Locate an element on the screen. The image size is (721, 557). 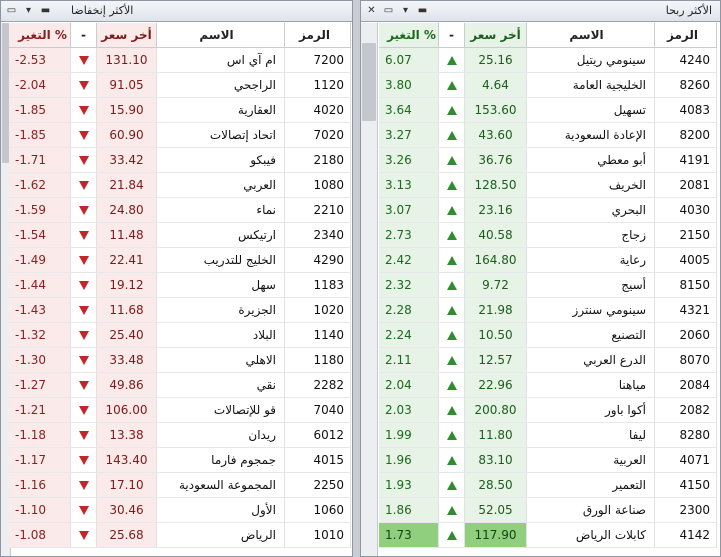
table-row: 2.32 9.72 أسيج 8150 is located at coordinates (548, 285).